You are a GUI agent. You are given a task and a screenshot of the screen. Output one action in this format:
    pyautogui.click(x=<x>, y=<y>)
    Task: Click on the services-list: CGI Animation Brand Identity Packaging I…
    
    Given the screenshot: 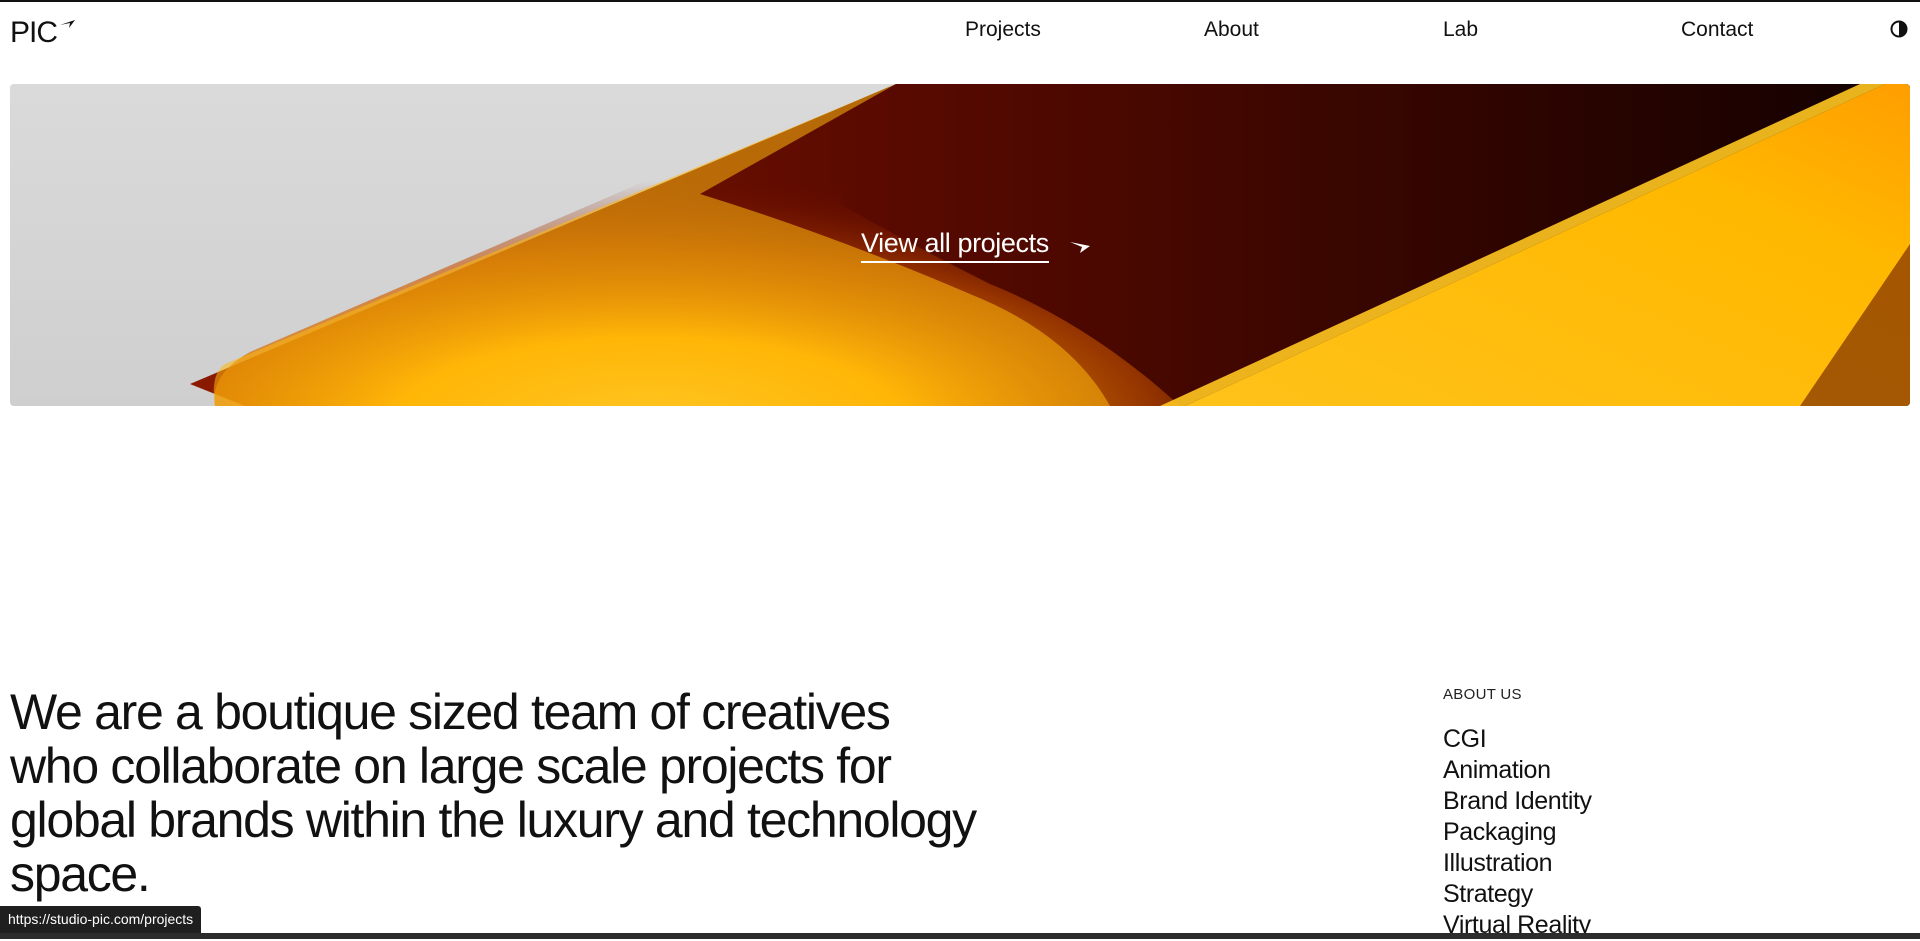 What is the action you would take?
    pyautogui.click(x=1517, y=832)
    